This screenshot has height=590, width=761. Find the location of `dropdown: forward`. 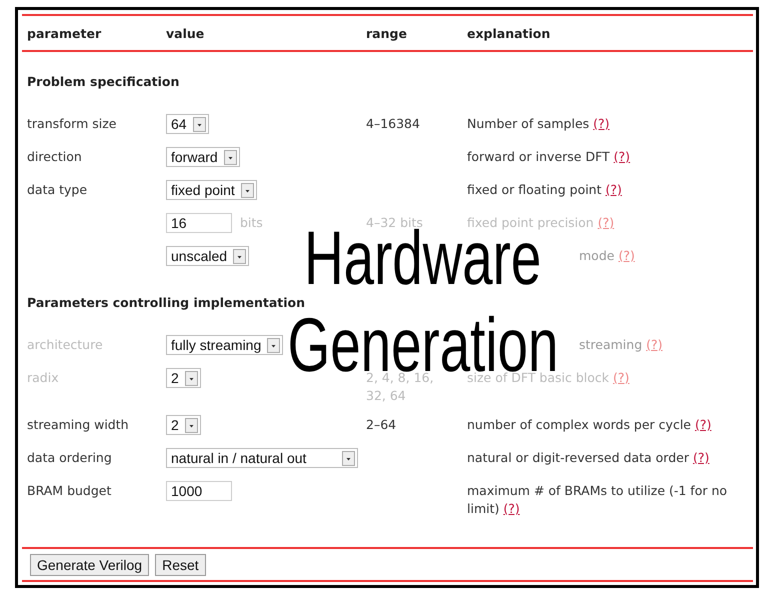

dropdown: forward is located at coordinates (203, 157).